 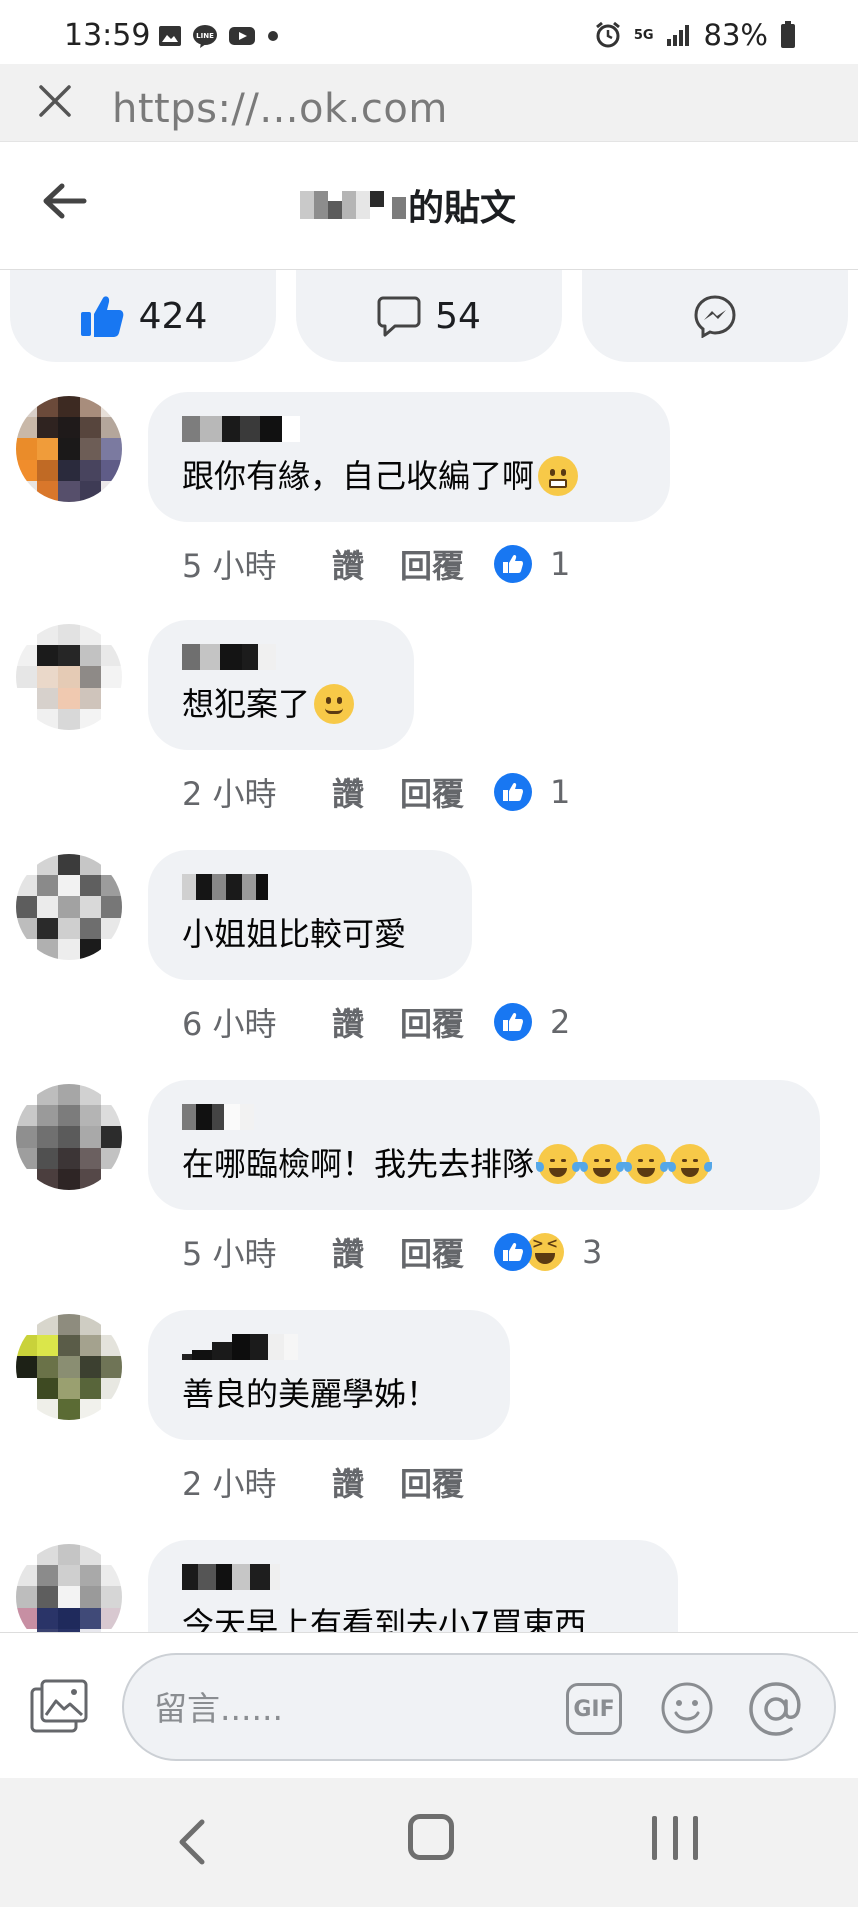 I want to click on browser-url-bar: https://...ok.com, so click(x=429, y=103).